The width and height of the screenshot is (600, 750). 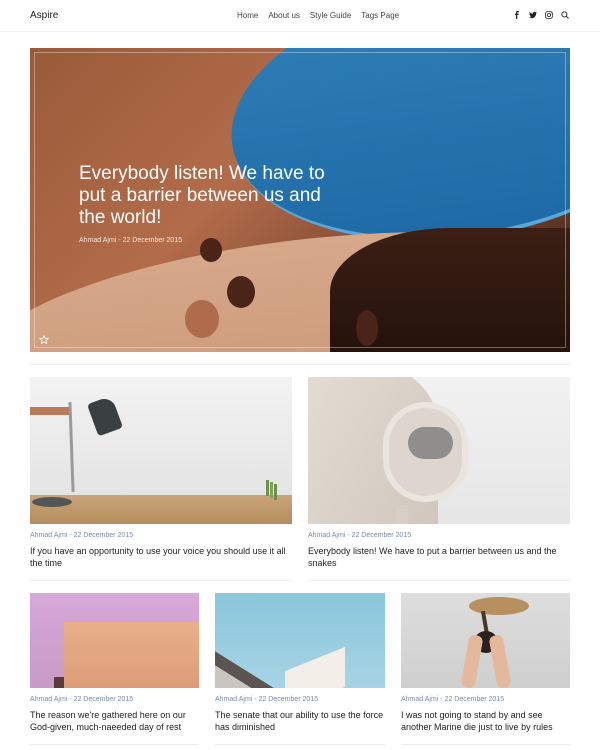 What do you see at coordinates (247, 15) in the screenshot?
I see `nav-home: Home` at bounding box center [247, 15].